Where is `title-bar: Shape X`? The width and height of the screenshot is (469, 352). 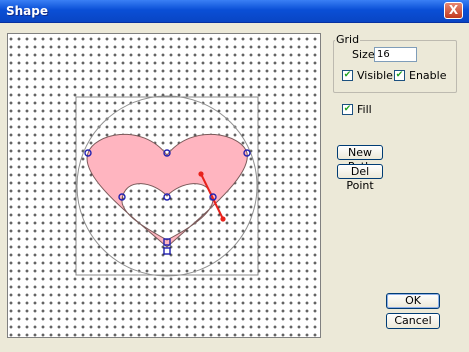
title-bar: Shape X is located at coordinates (234, 11).